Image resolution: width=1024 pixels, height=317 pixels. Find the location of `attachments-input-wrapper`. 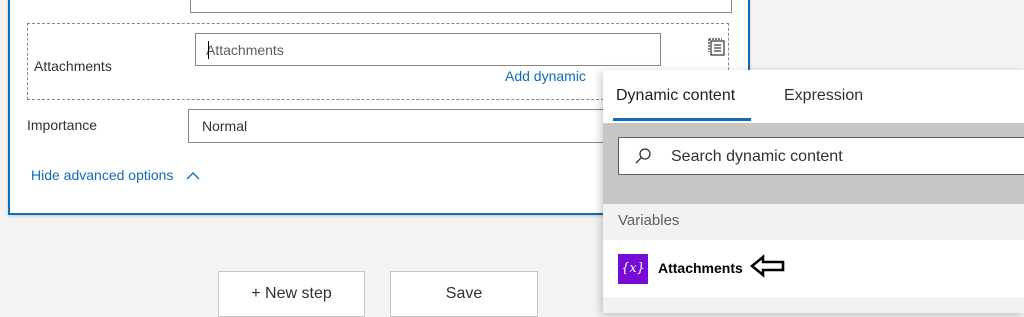

attachments-input-wrapper is located at coordinates (428, 49).